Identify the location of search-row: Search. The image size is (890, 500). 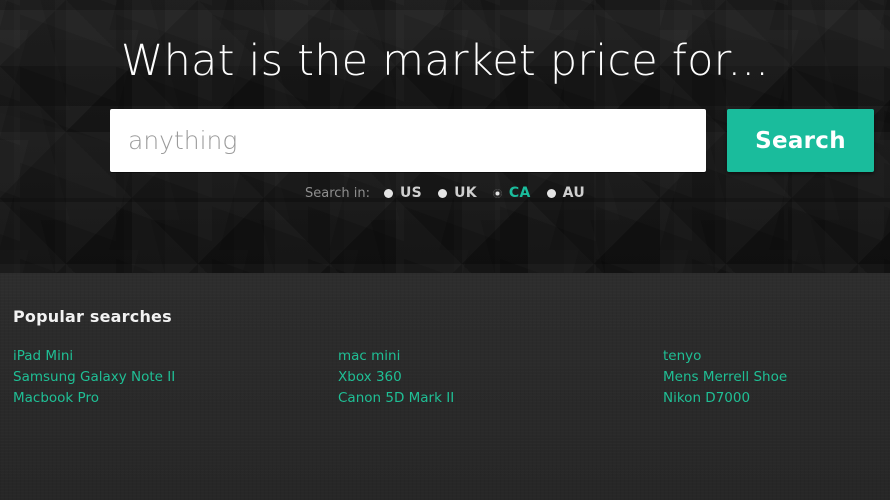
(445, 140).